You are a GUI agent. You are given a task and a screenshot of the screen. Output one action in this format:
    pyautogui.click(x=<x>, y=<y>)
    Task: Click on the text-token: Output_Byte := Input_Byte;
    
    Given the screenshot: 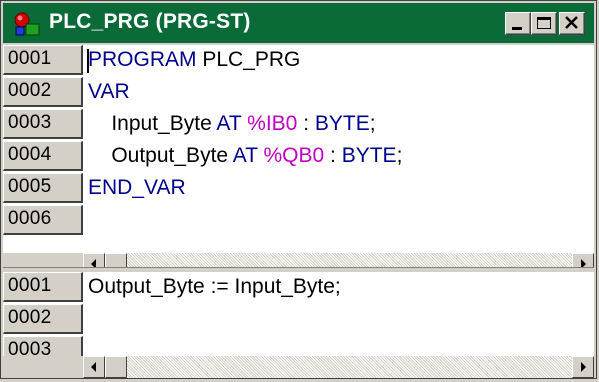 What is the action you would take?
    pyautogui.click(x=214, y=286)
    